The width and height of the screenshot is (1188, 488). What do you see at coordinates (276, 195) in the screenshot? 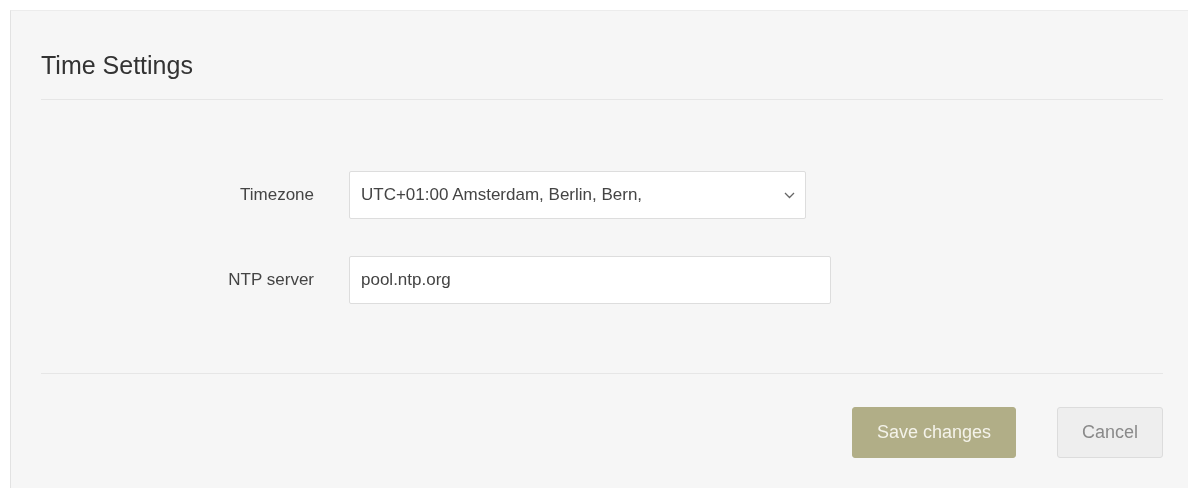
I see `field-label: Timezone` at bounding box center [276, 195].